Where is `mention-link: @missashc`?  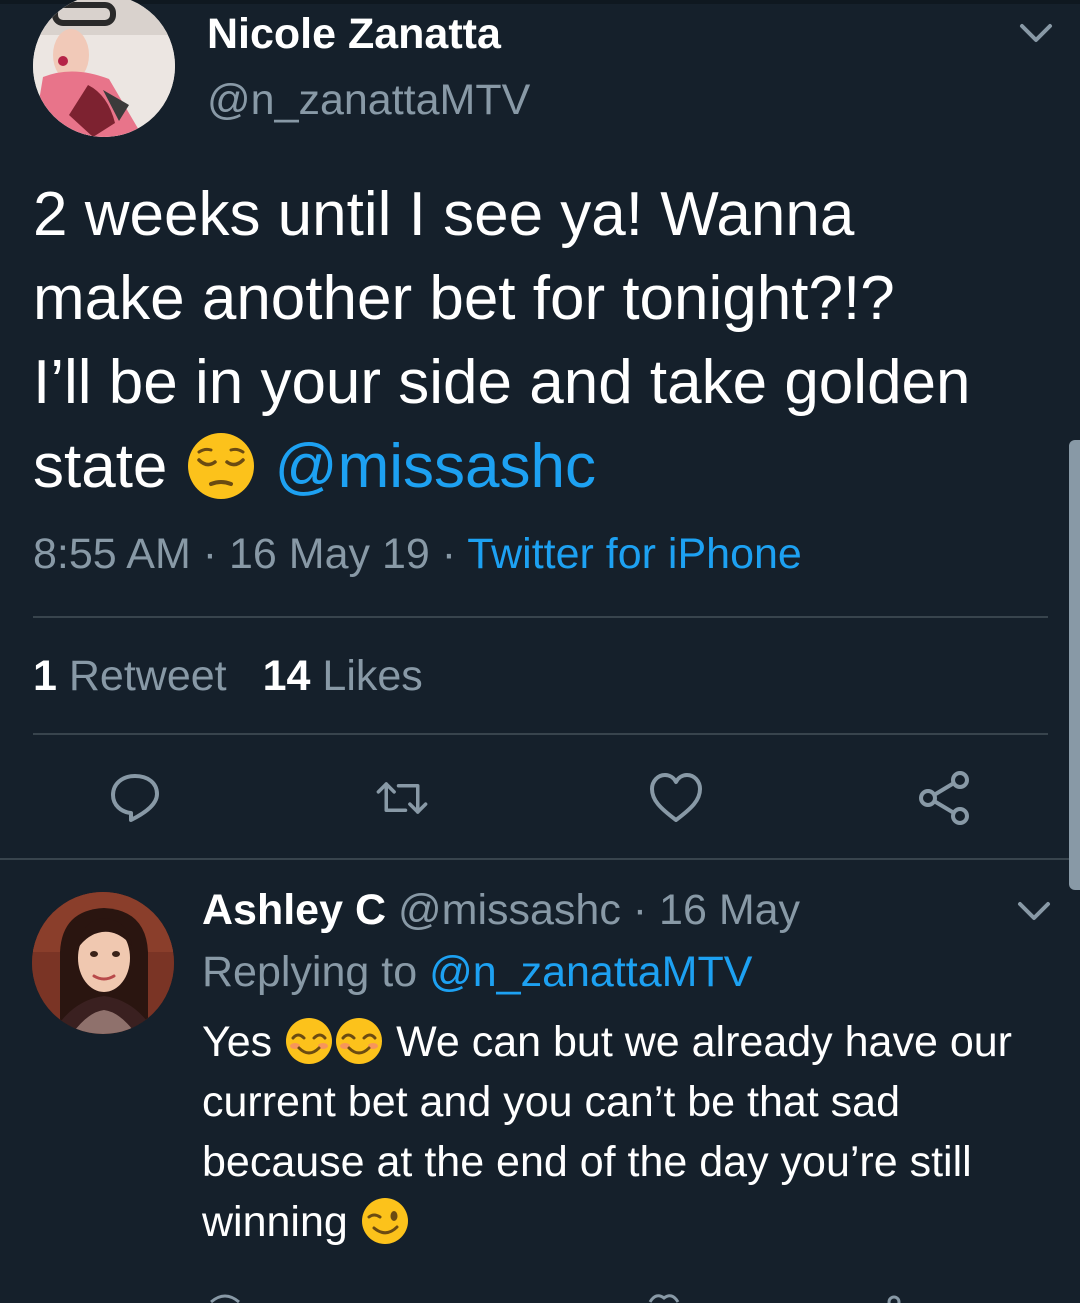
mention-link: @missashc is located at coordinates (435, 466).